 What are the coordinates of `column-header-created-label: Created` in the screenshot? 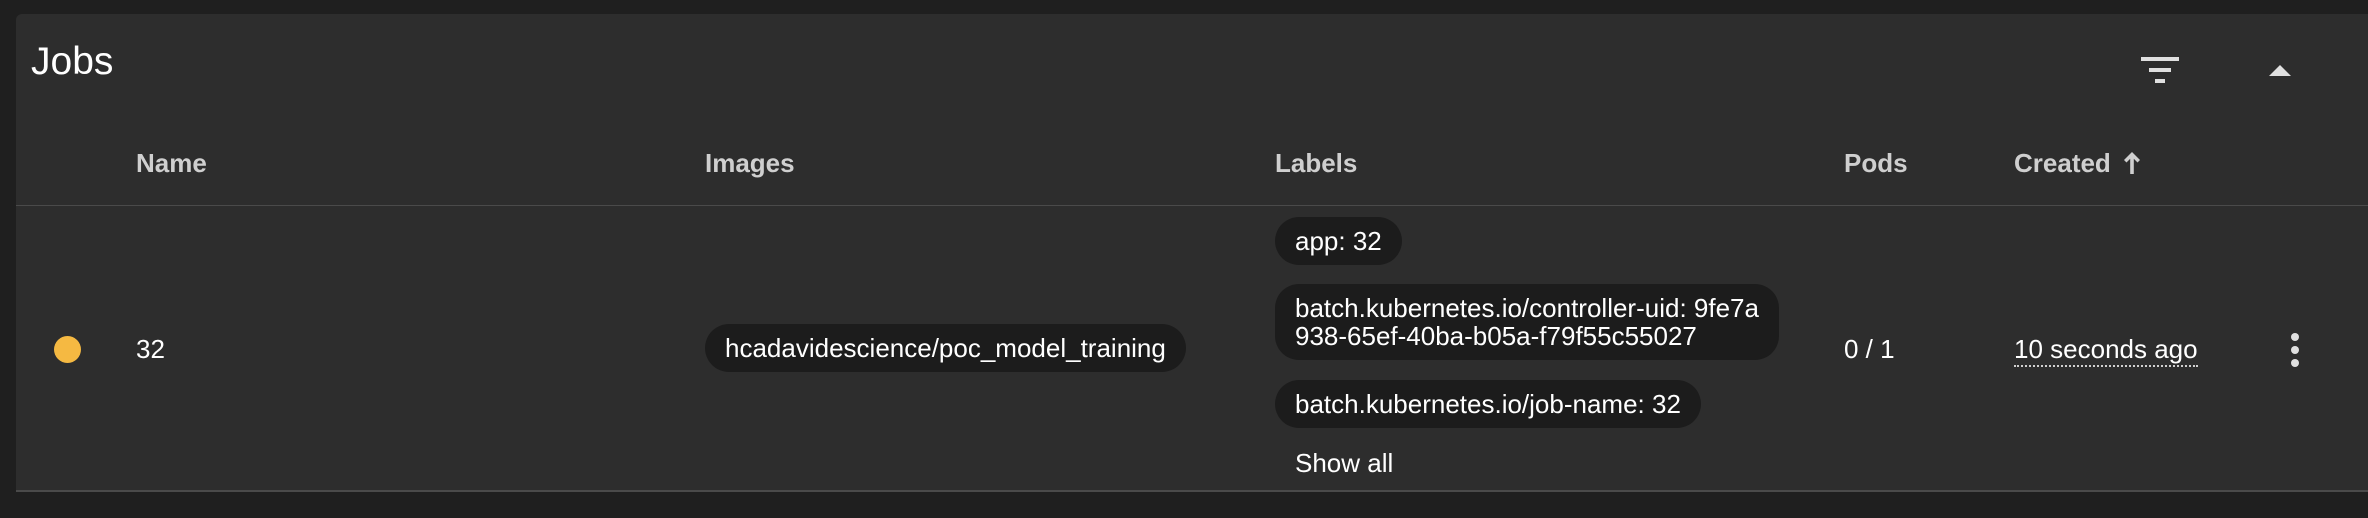 It's located at (2062, 163).